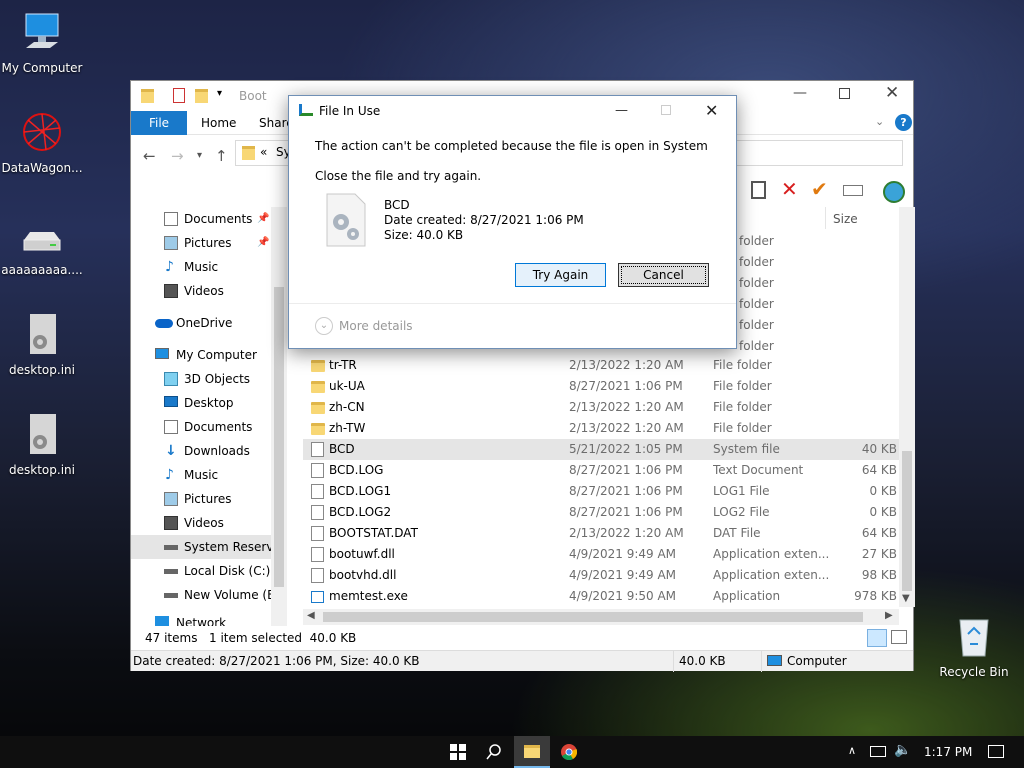 This screenshot has width=1024, height=768. Describe the element at coordinates (42, 444) in the screenshot. I see `desktop-icon-desktop-ini-2: desktop.ini` at that location.